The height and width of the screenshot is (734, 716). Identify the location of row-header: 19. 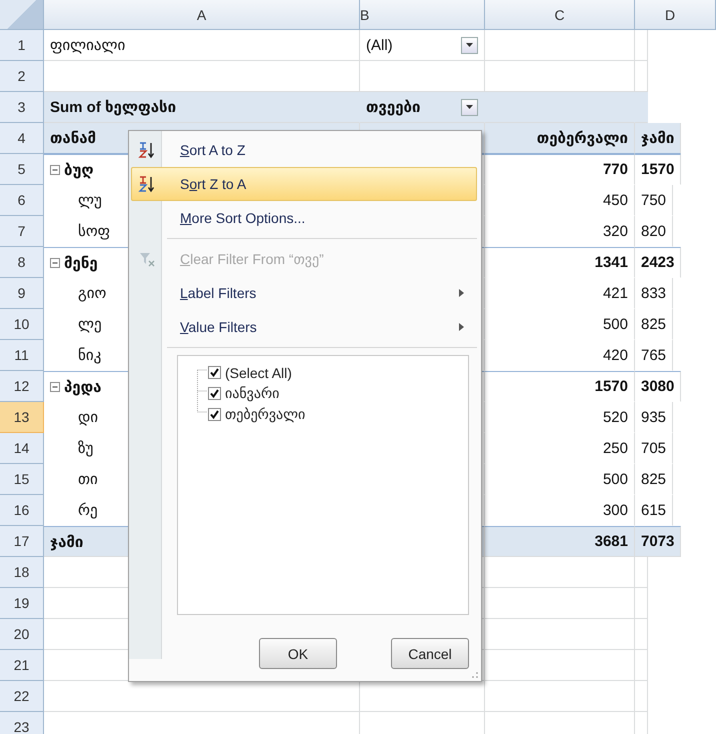
(22, 603).